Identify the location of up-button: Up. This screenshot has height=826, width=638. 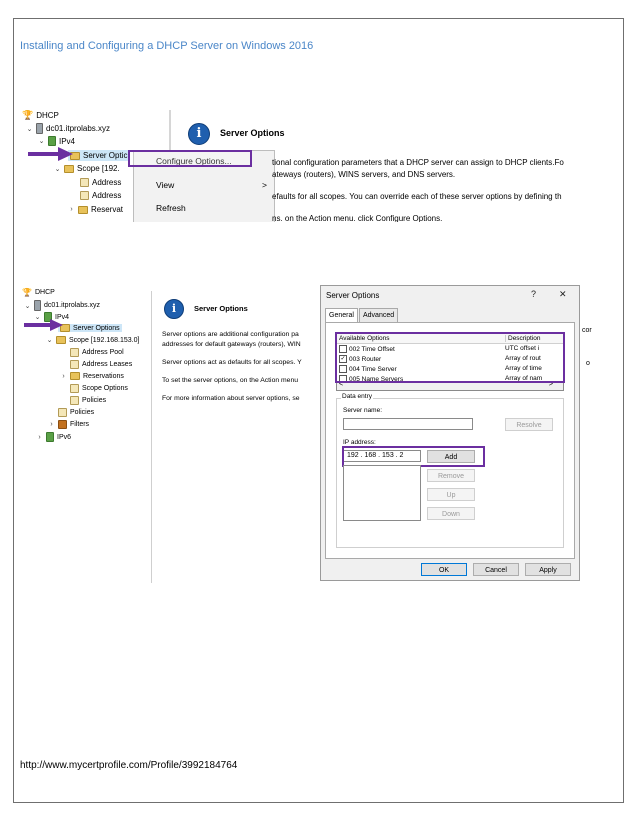
(451, 494).